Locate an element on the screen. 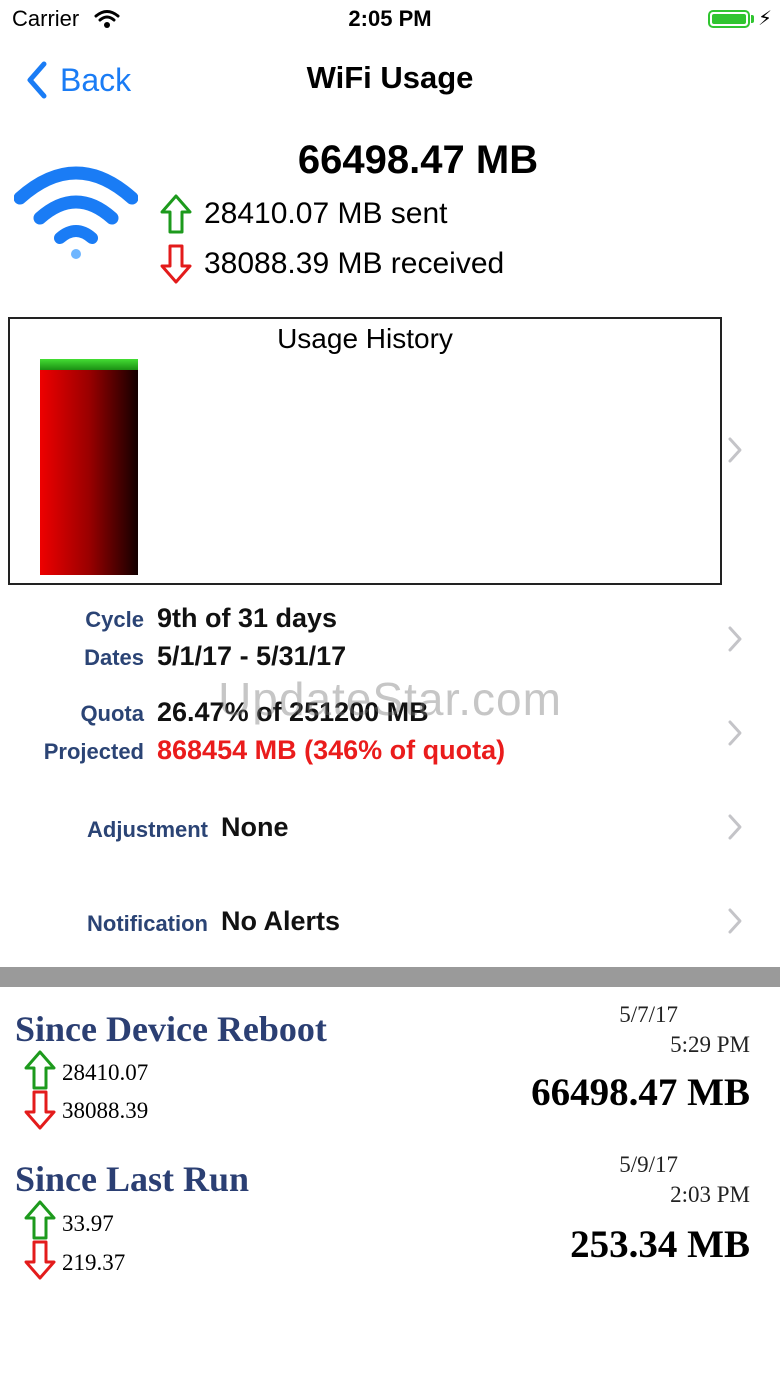  status-time: 2:05 PM is located at coordinates (390, 18).